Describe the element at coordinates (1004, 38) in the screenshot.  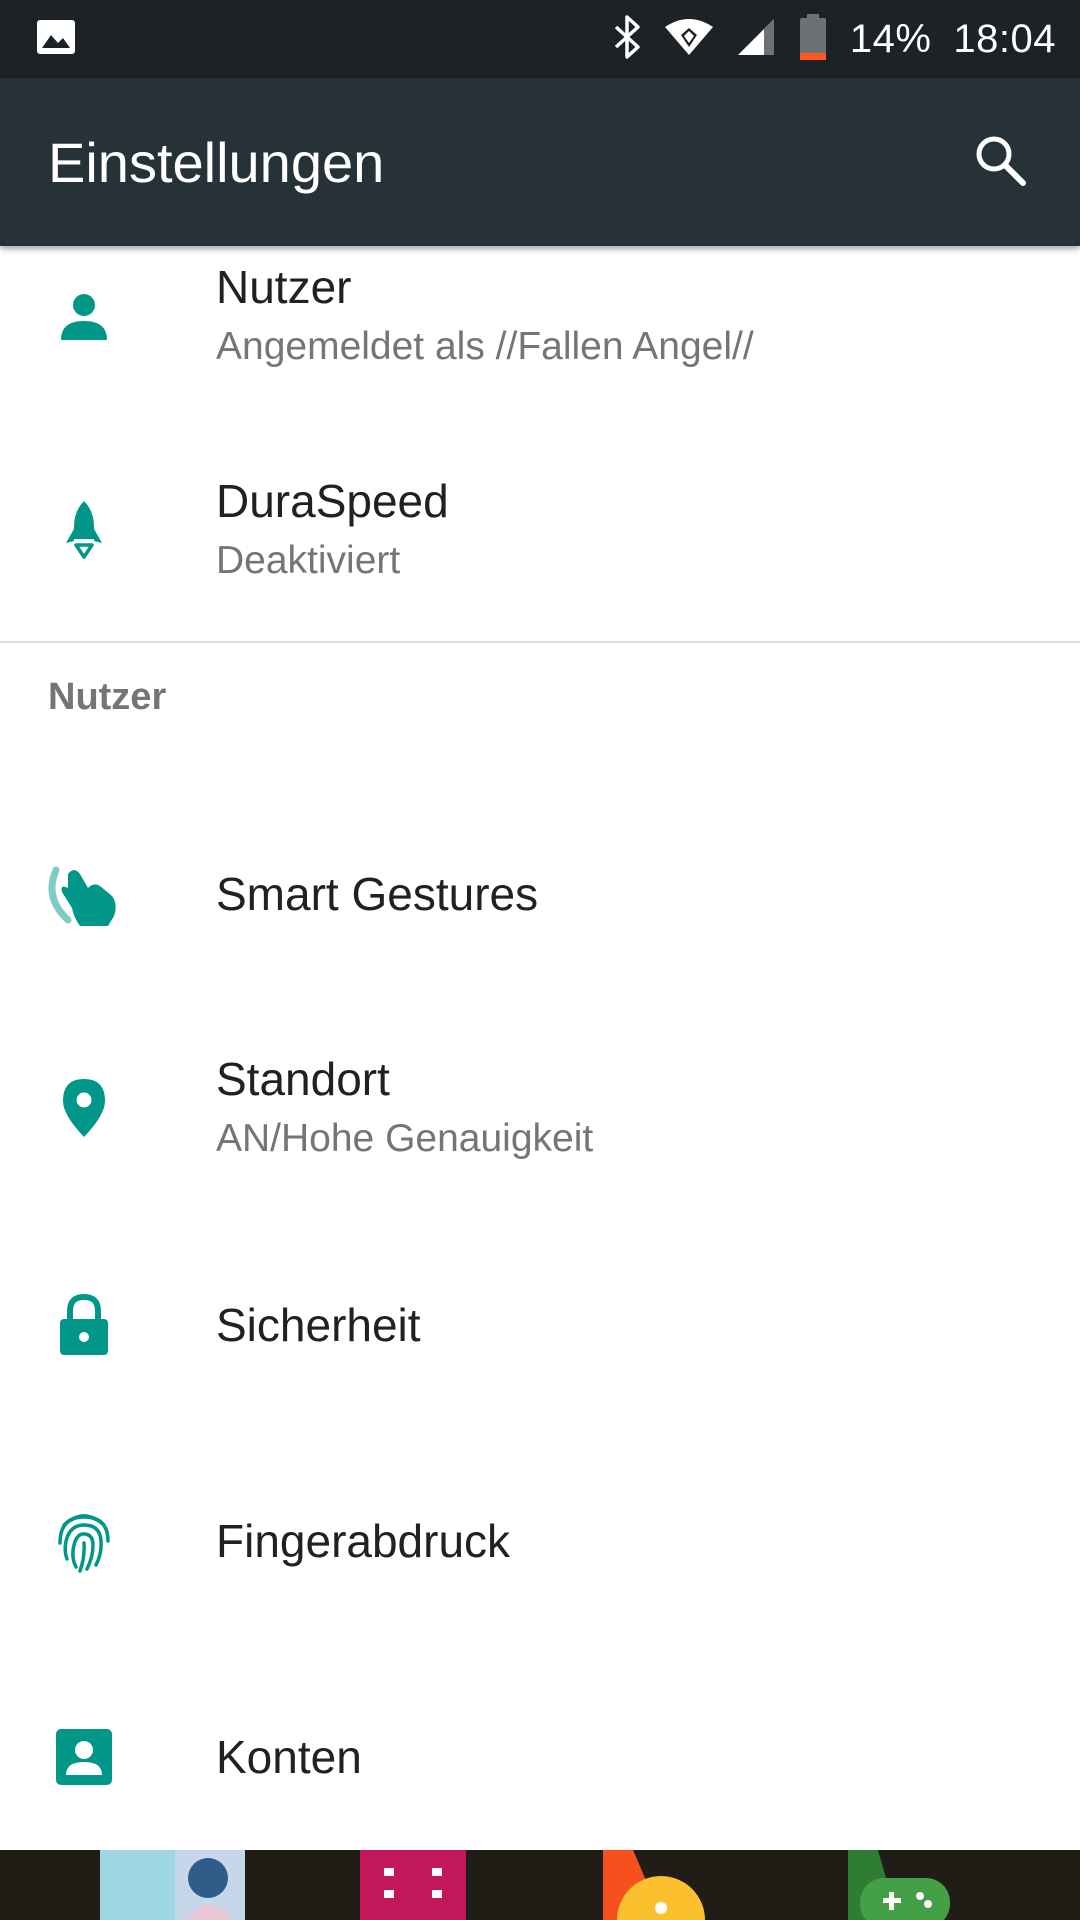
I see `clock: 18:04` at that location.